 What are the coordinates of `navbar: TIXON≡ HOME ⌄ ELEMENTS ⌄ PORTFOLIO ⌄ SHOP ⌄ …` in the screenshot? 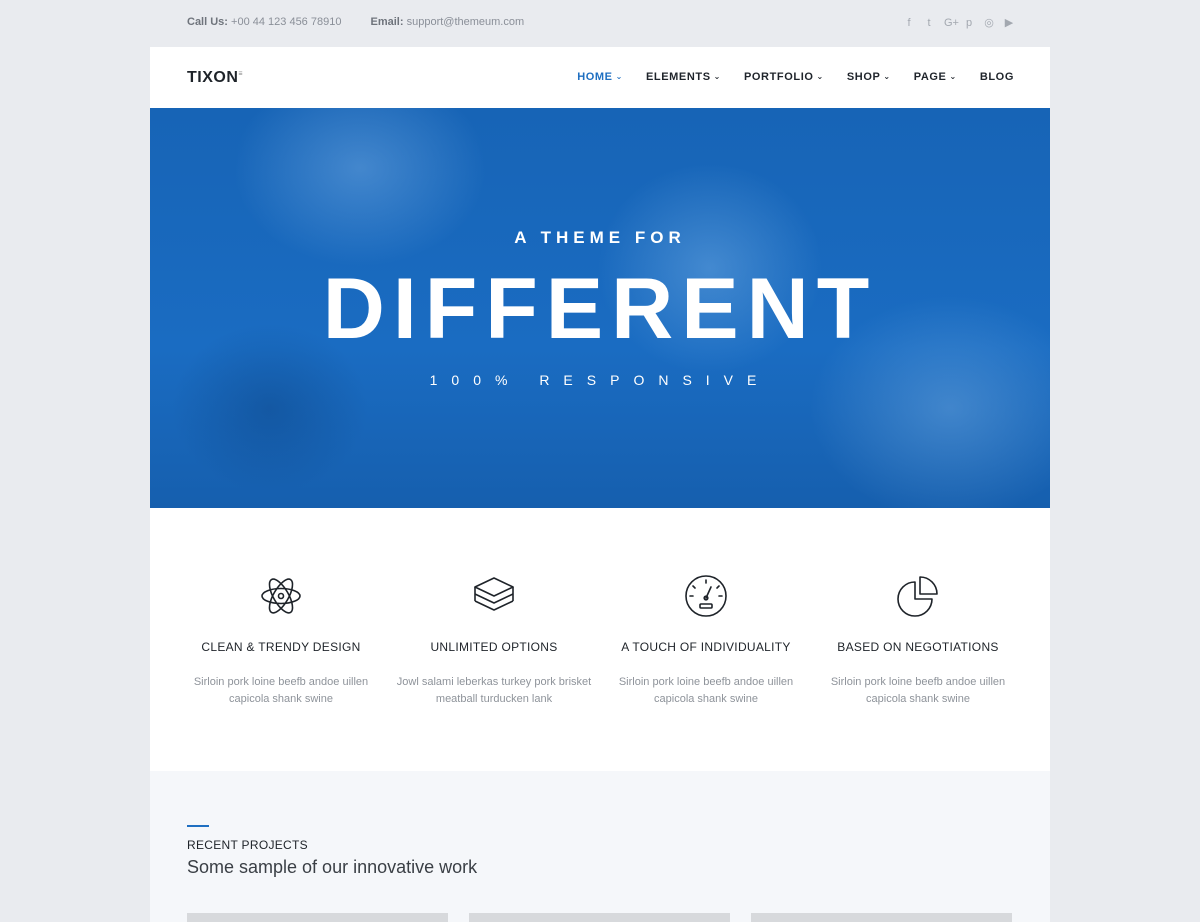 It's located at (600, 77).